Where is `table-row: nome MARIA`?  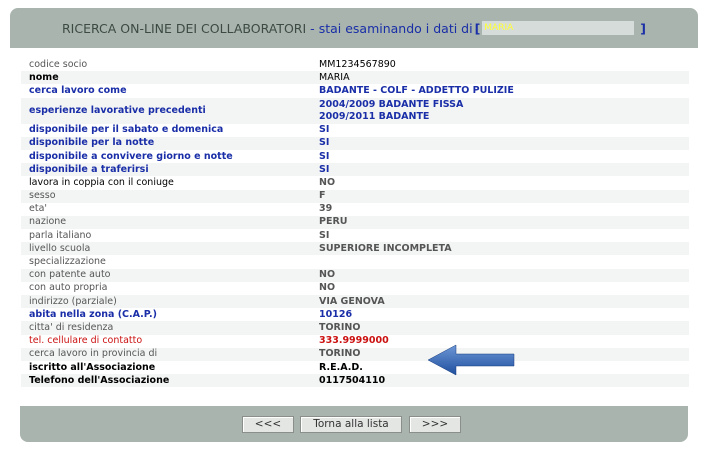 table-row: nome MARIA is located at coordinates (355, 78).